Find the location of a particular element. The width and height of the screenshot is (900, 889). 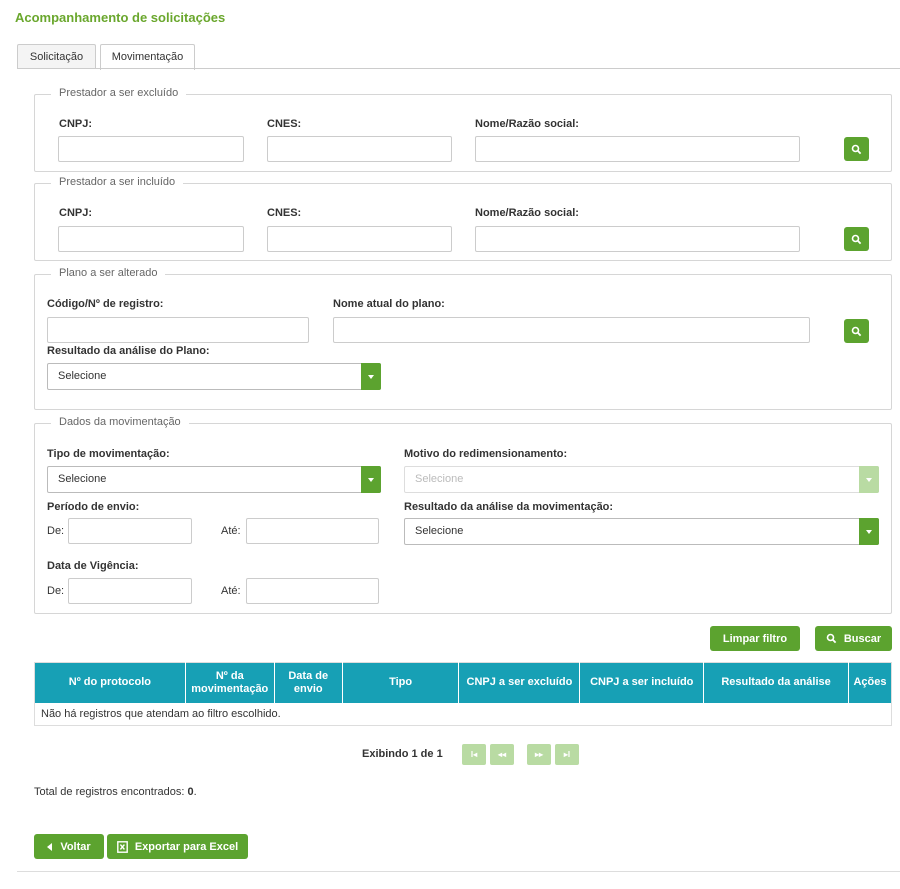

vigencia-de-label: De: is located at coordinates (56, 591).